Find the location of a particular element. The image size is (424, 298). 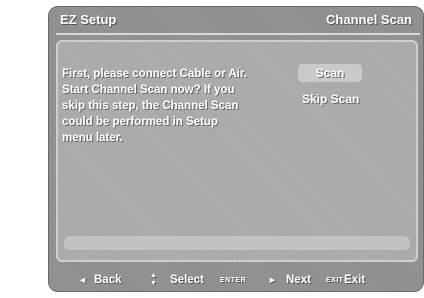

next-label: Next is located at coordinates (298, 280).